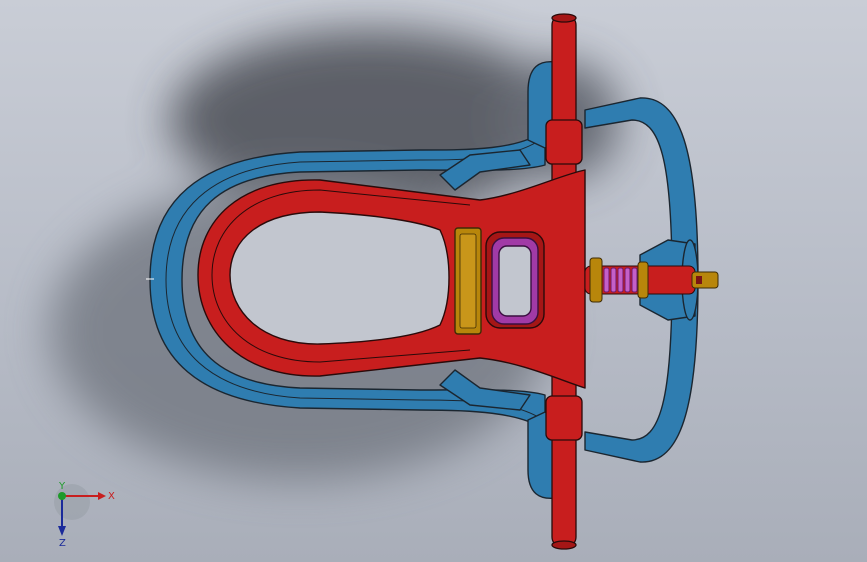  I want to click on bronze-bushing-left, so click(596, 280).